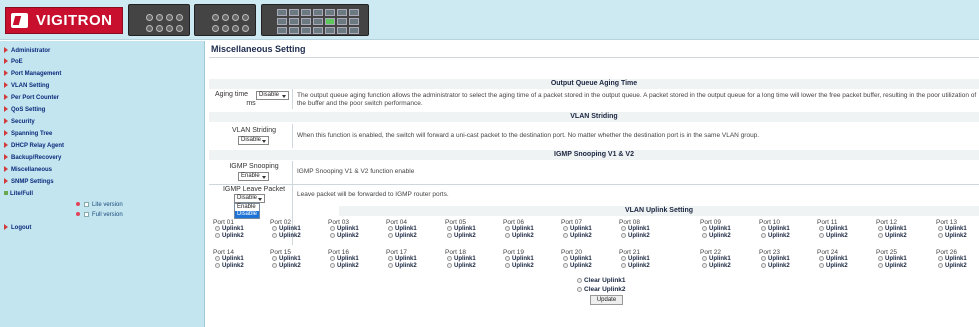 The height and width of the screenshot is (327, 979). I want to click on uplink-port-21: Port 21 Uplink1 Uplink2, so click(647, 260).